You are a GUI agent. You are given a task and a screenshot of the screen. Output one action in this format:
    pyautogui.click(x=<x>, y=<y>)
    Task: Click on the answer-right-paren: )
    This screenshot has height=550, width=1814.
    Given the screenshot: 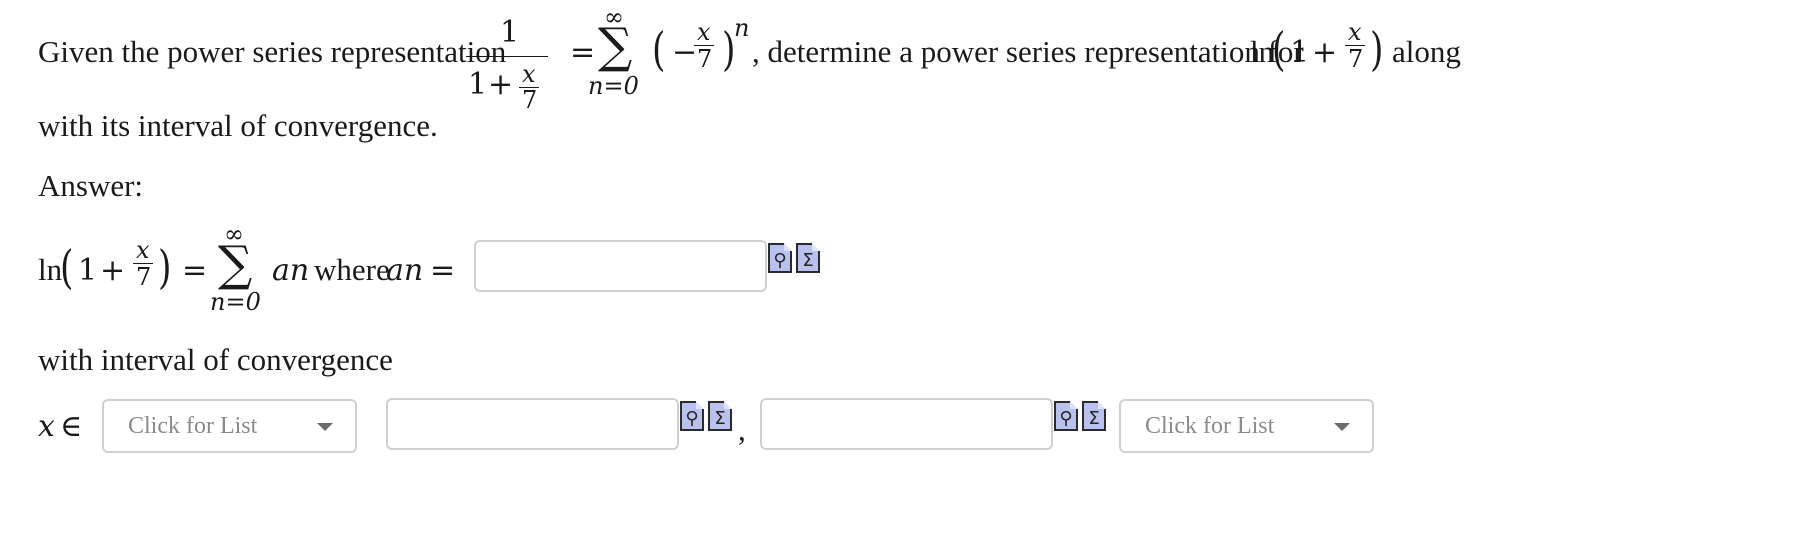 What is the action you would take?
    pyautogui.click(x=165, y=267)
    